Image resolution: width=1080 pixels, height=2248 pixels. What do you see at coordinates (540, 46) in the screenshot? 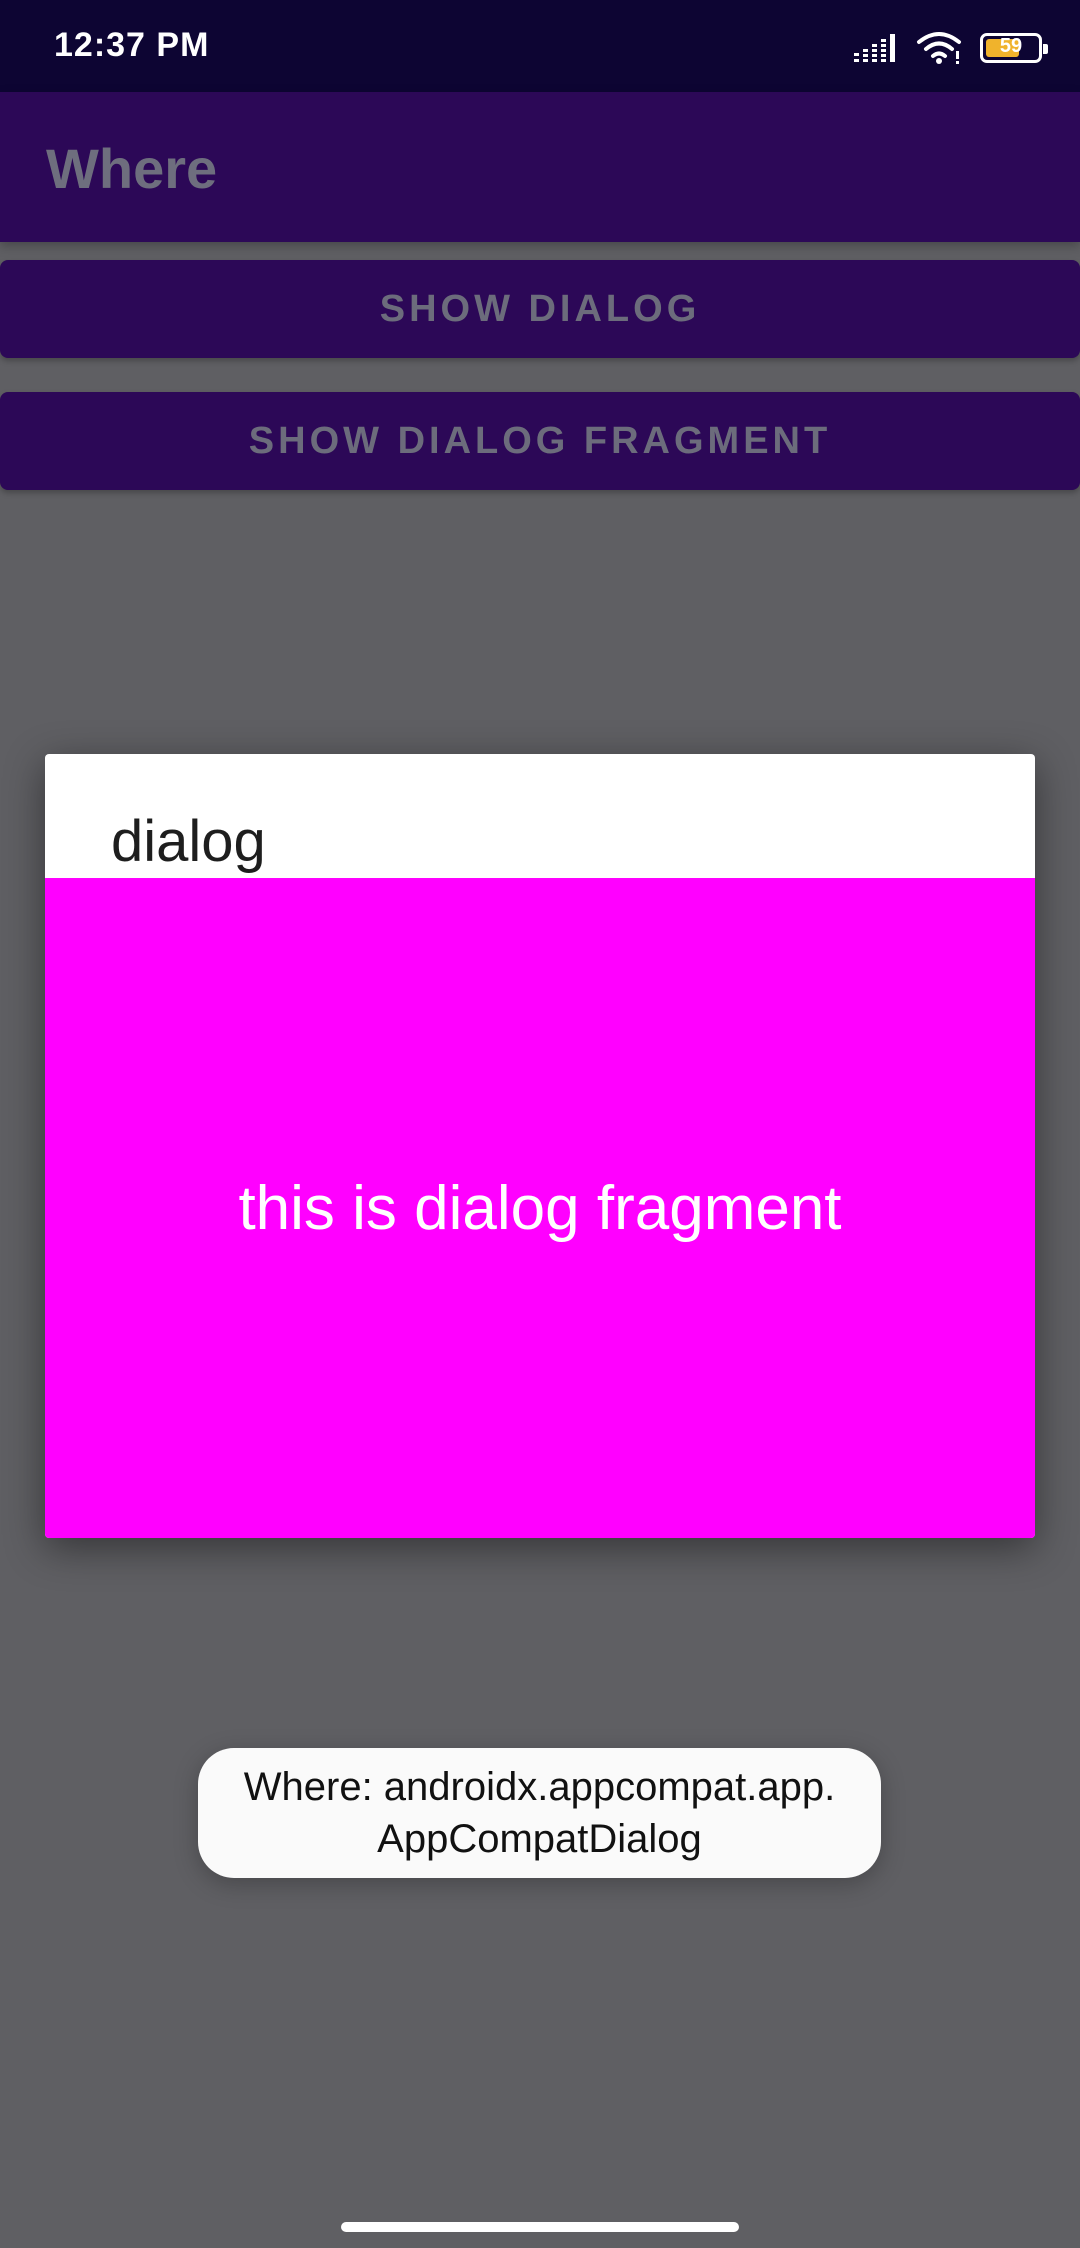
I see `status-bar: 12:37 PM 59` at bounding box center [540, 46].